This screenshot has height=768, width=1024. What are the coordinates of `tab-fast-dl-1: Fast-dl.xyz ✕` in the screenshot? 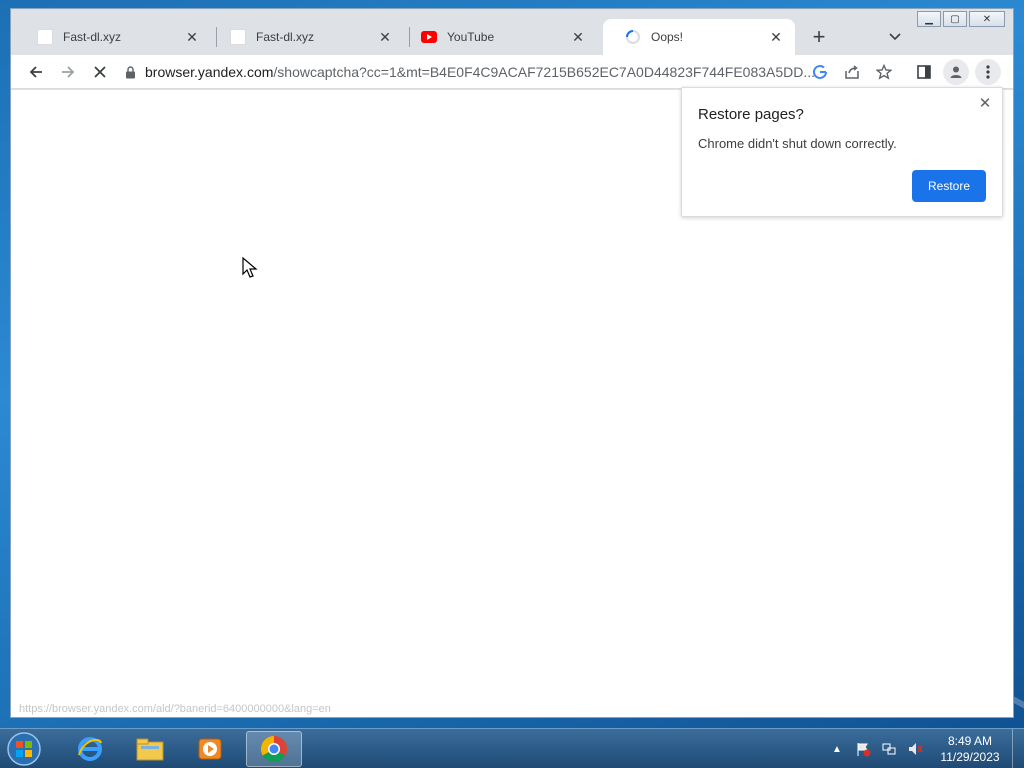 It's located at (113, 37).